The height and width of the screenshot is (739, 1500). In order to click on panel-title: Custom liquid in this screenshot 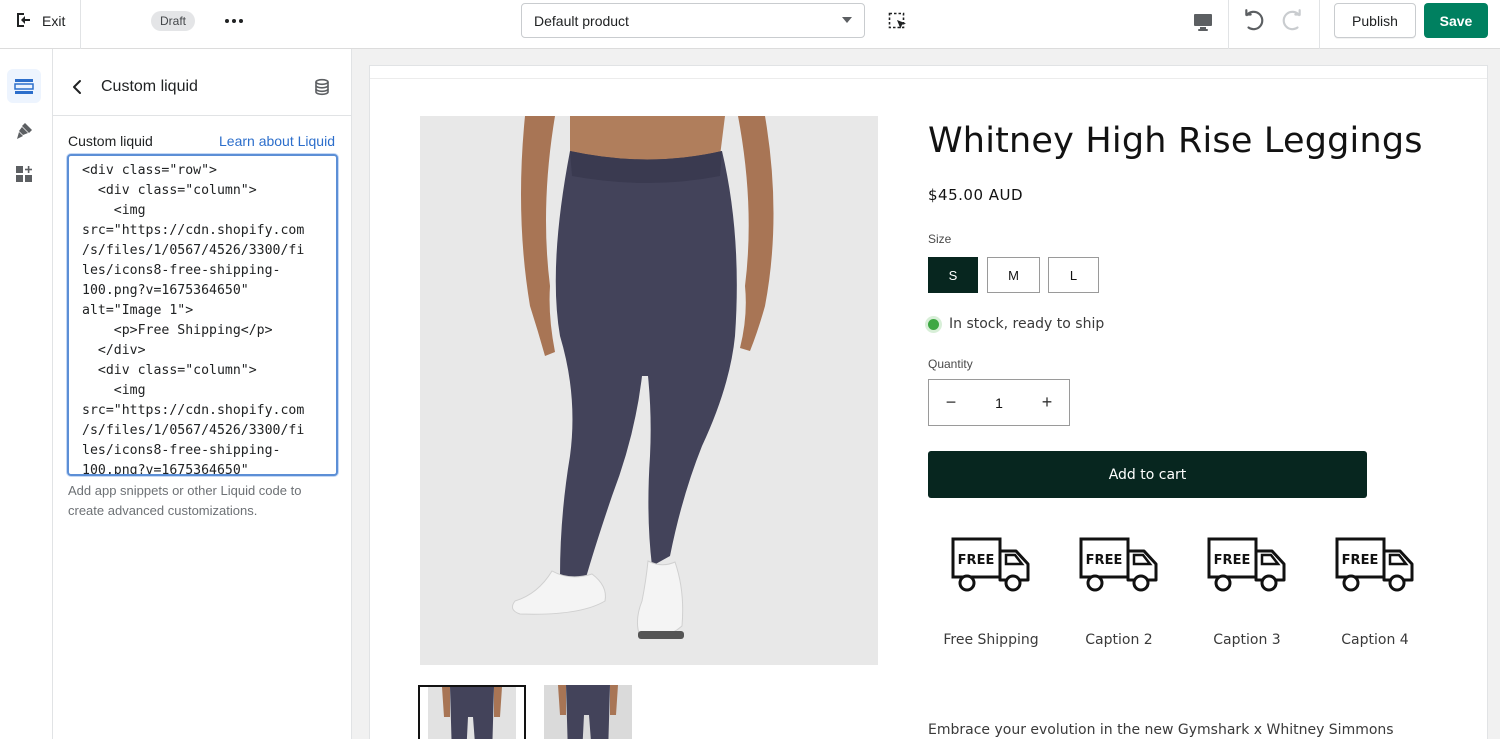, I will do `click(149, 86)`.